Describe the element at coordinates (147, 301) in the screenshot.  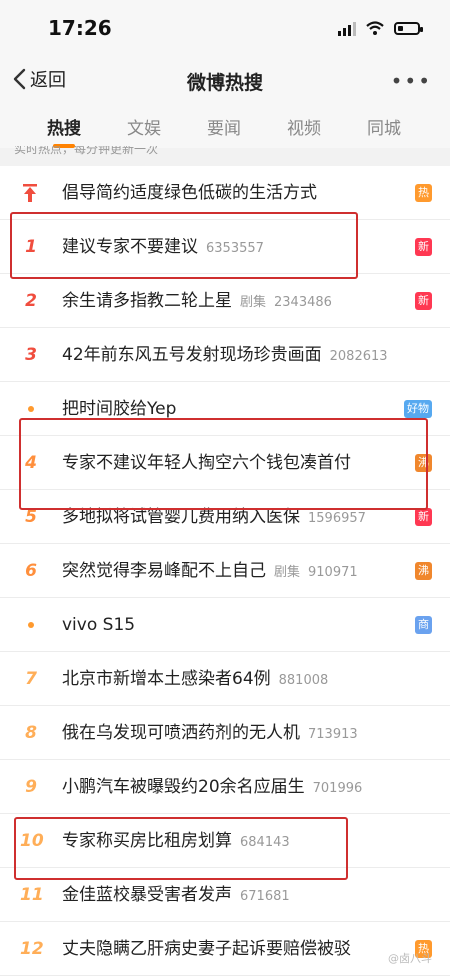
I see `trend-title-text: 余生请多指教二轮上星` at that location.